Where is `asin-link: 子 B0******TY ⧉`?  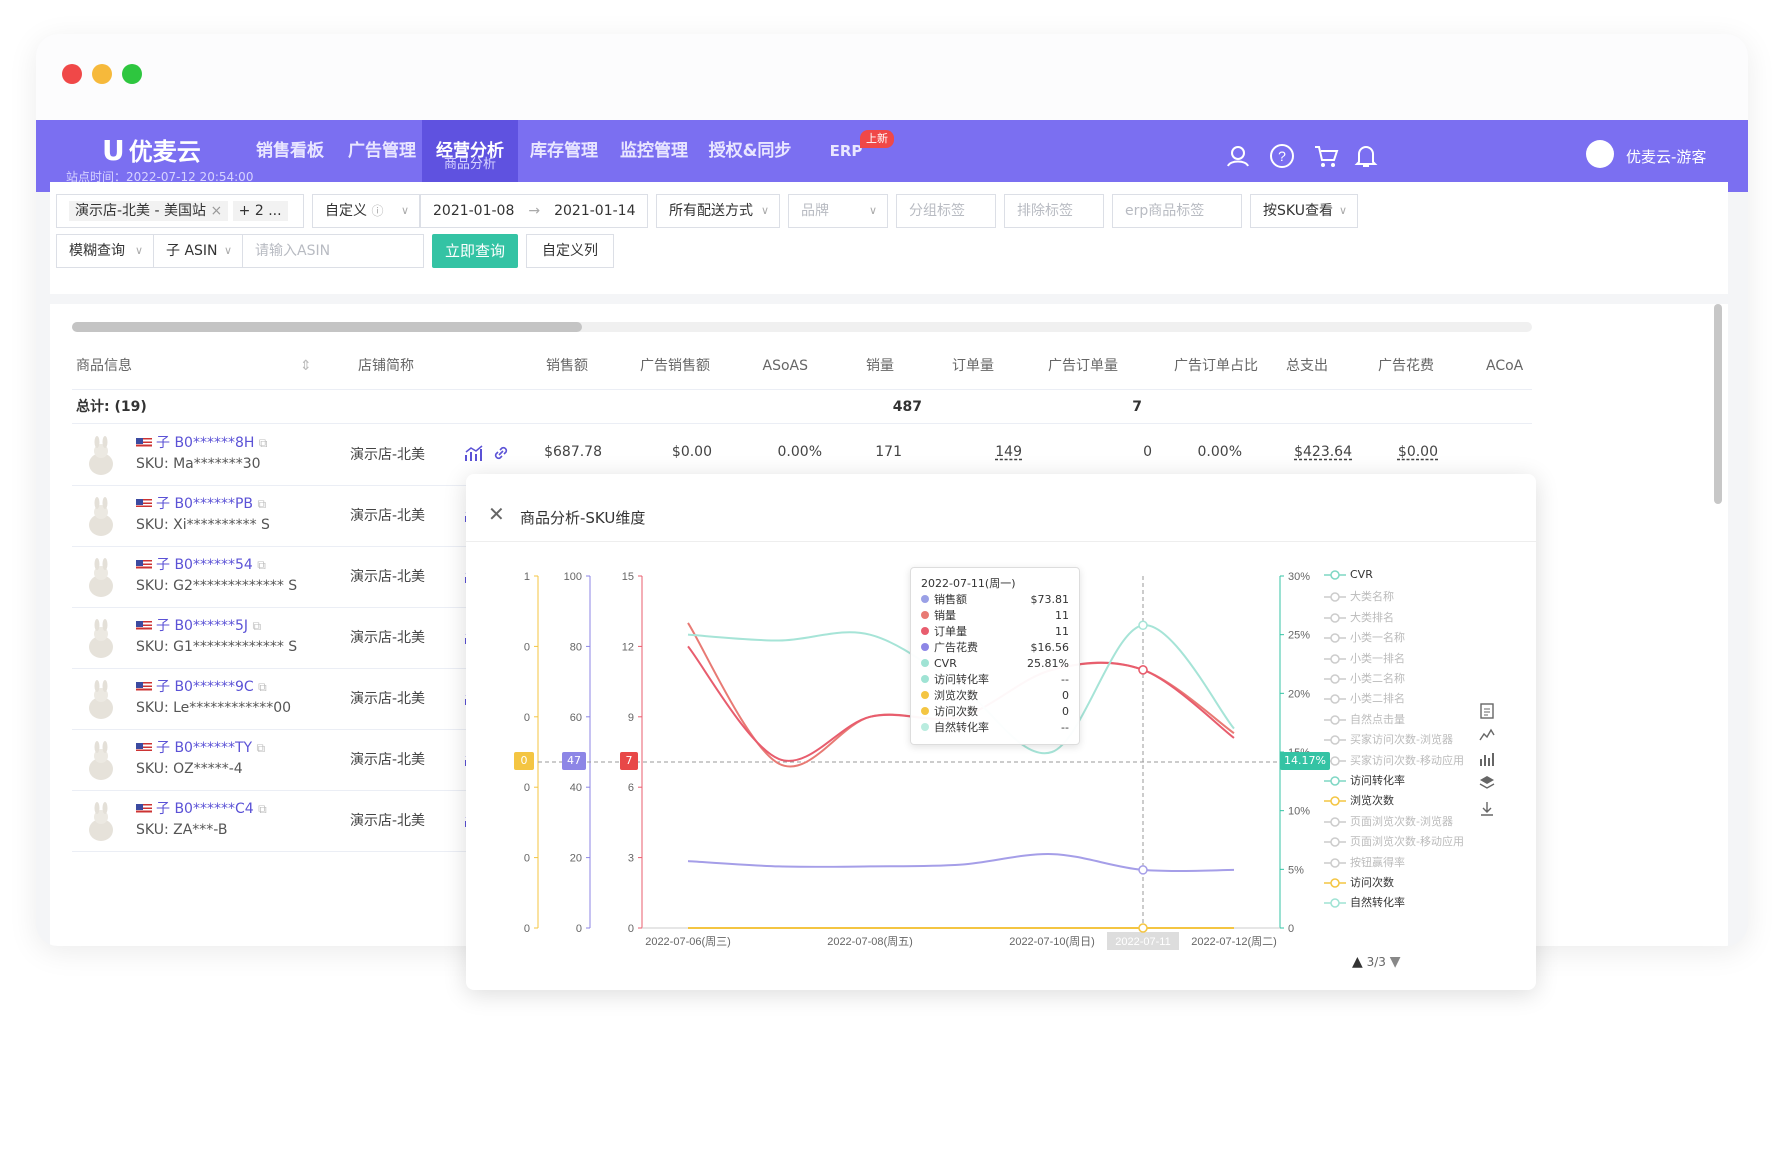
asin-link: 子 B0******TY ⧉ is located at coordinates (200, 747).